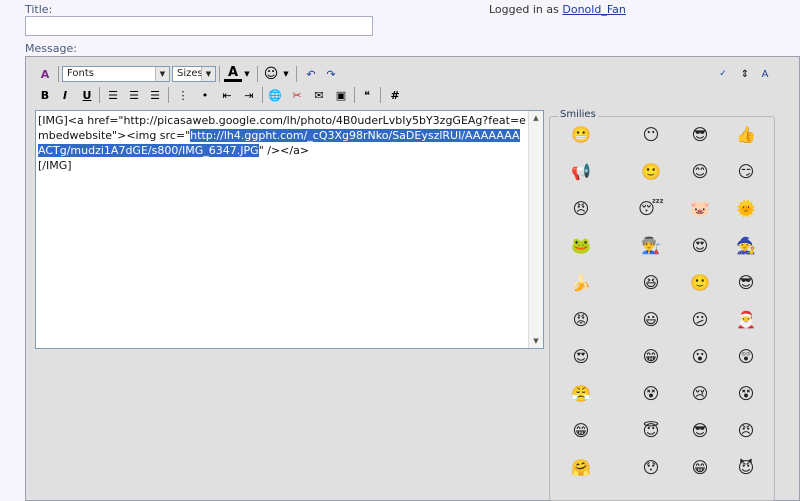  Describe the element at coordinates (524, 9) in the screenshot. I see `login-prefix: Logged in as` at that location.